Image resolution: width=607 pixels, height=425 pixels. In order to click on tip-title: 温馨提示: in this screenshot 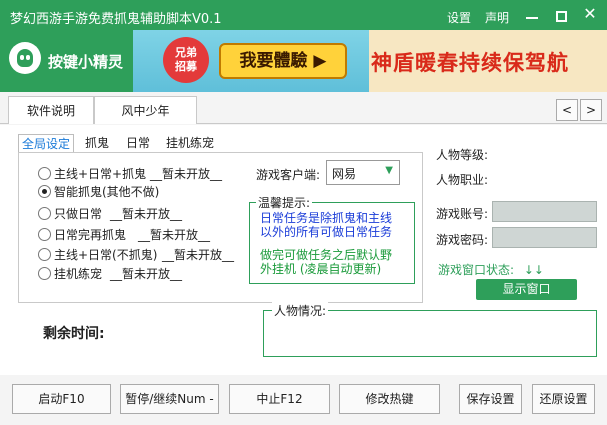, I will do `click(284, 202)`.